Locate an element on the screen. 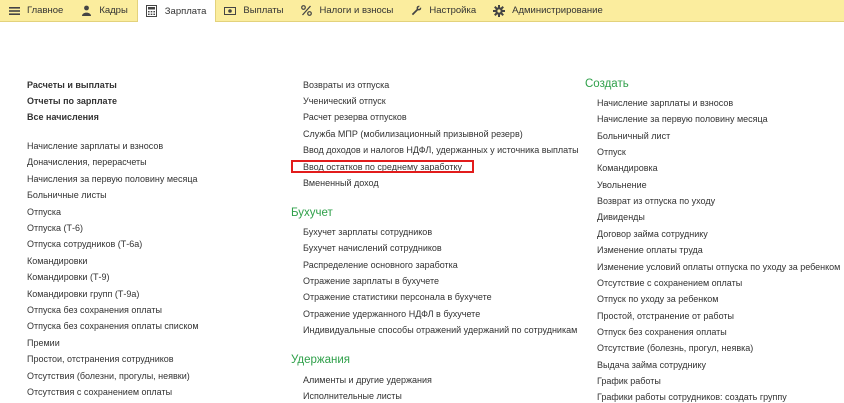 This screenshot has width=844, height=403. create-pay-change: Изменение оплаты труда is located at coordinates (650, 250).